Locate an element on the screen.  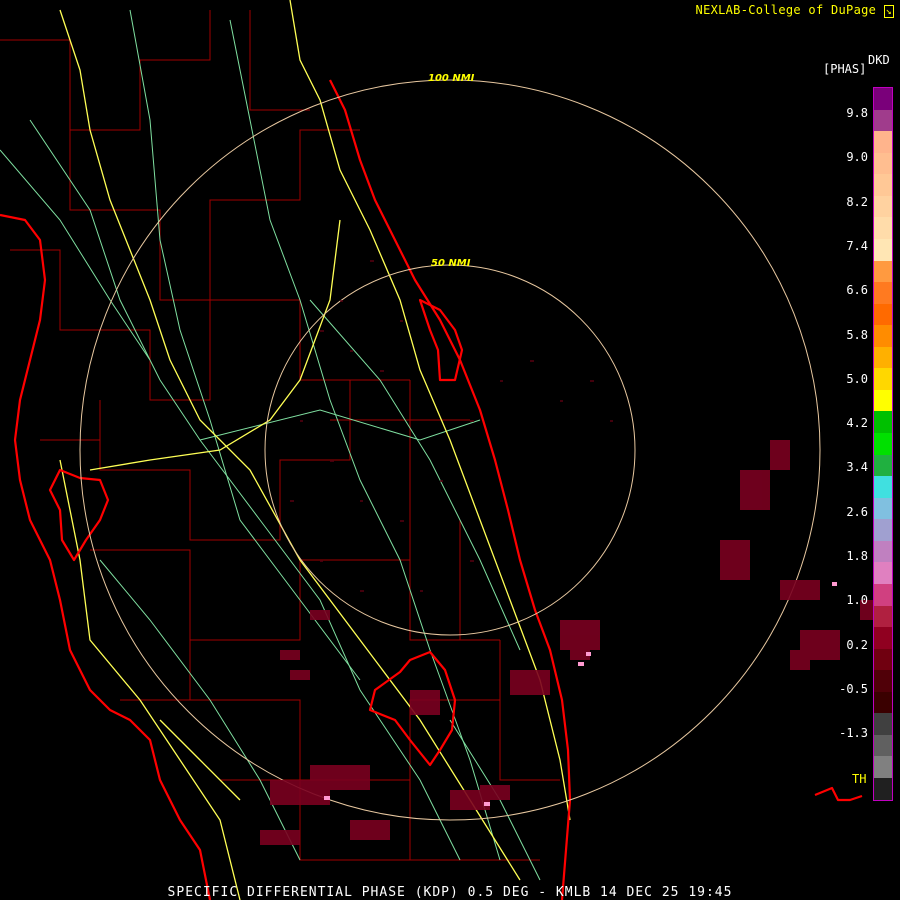
legend-tick-label: 1.0 is located at coordinates (857, 600).